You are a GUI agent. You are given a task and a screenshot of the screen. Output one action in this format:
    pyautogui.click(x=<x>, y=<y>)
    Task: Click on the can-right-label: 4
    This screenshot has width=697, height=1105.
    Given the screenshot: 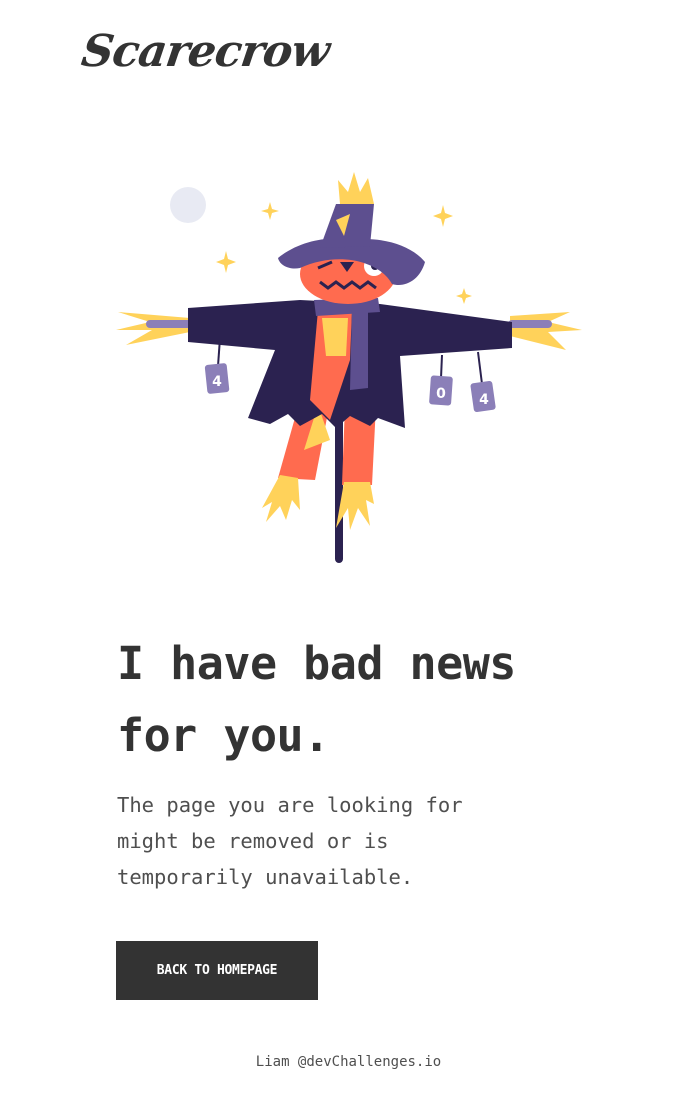 What is the action you would take?
    pyautogui.click(x=484, y=400)
    